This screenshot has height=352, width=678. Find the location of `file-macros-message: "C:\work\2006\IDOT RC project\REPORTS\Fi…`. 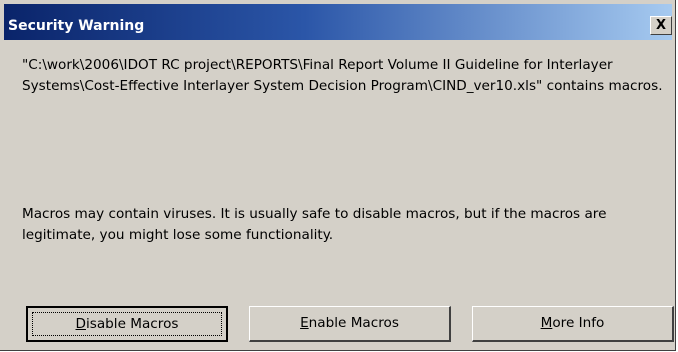

file-macros-message: "C:\work\2006\IDOT RC project\REPORTS\Fi… is located at coordinates (342, 75).